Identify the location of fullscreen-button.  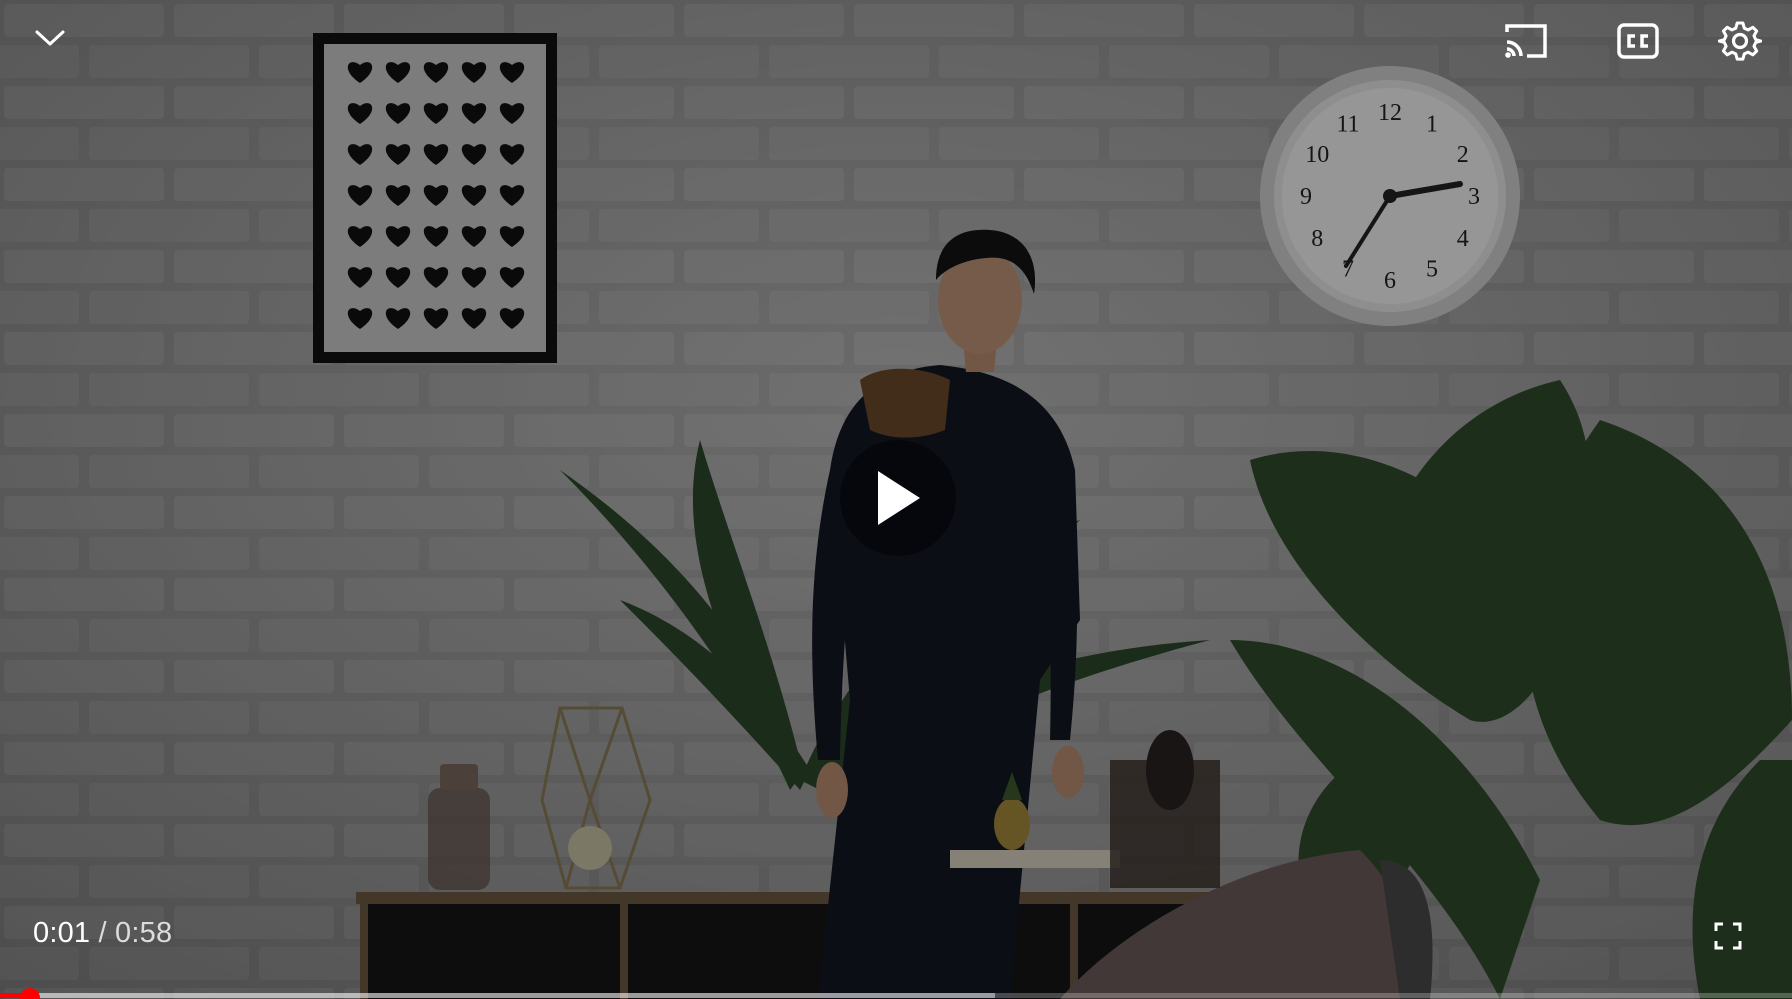
(1728, 936).